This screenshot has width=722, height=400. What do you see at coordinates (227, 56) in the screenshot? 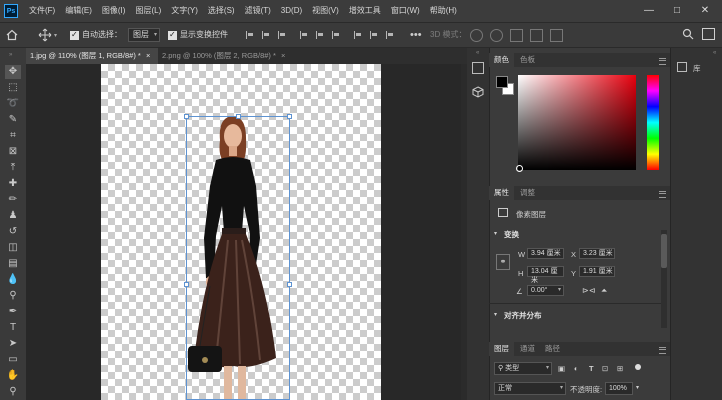
I see `tab-2-png: 2.png @ 100% (图层 2, RGB/8#) * ×` at bounding box center [227, 56].